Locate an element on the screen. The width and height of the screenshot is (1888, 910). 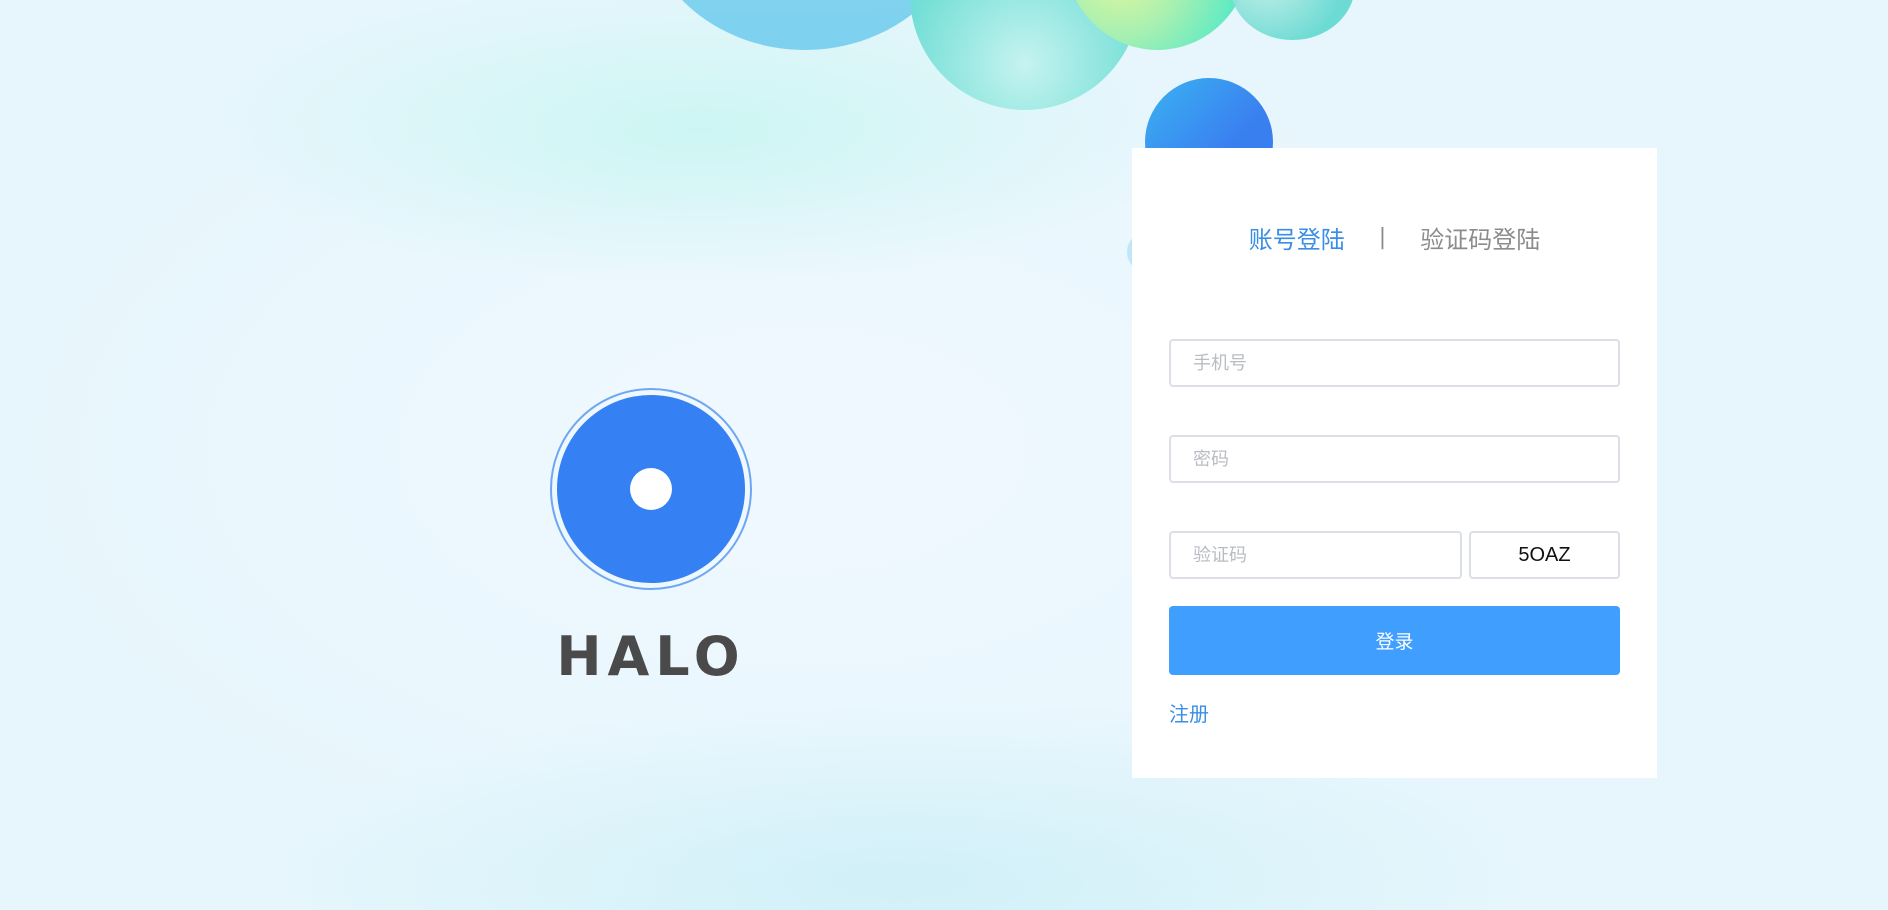
register-link: 注册 is located at coordinates (1189, 712).